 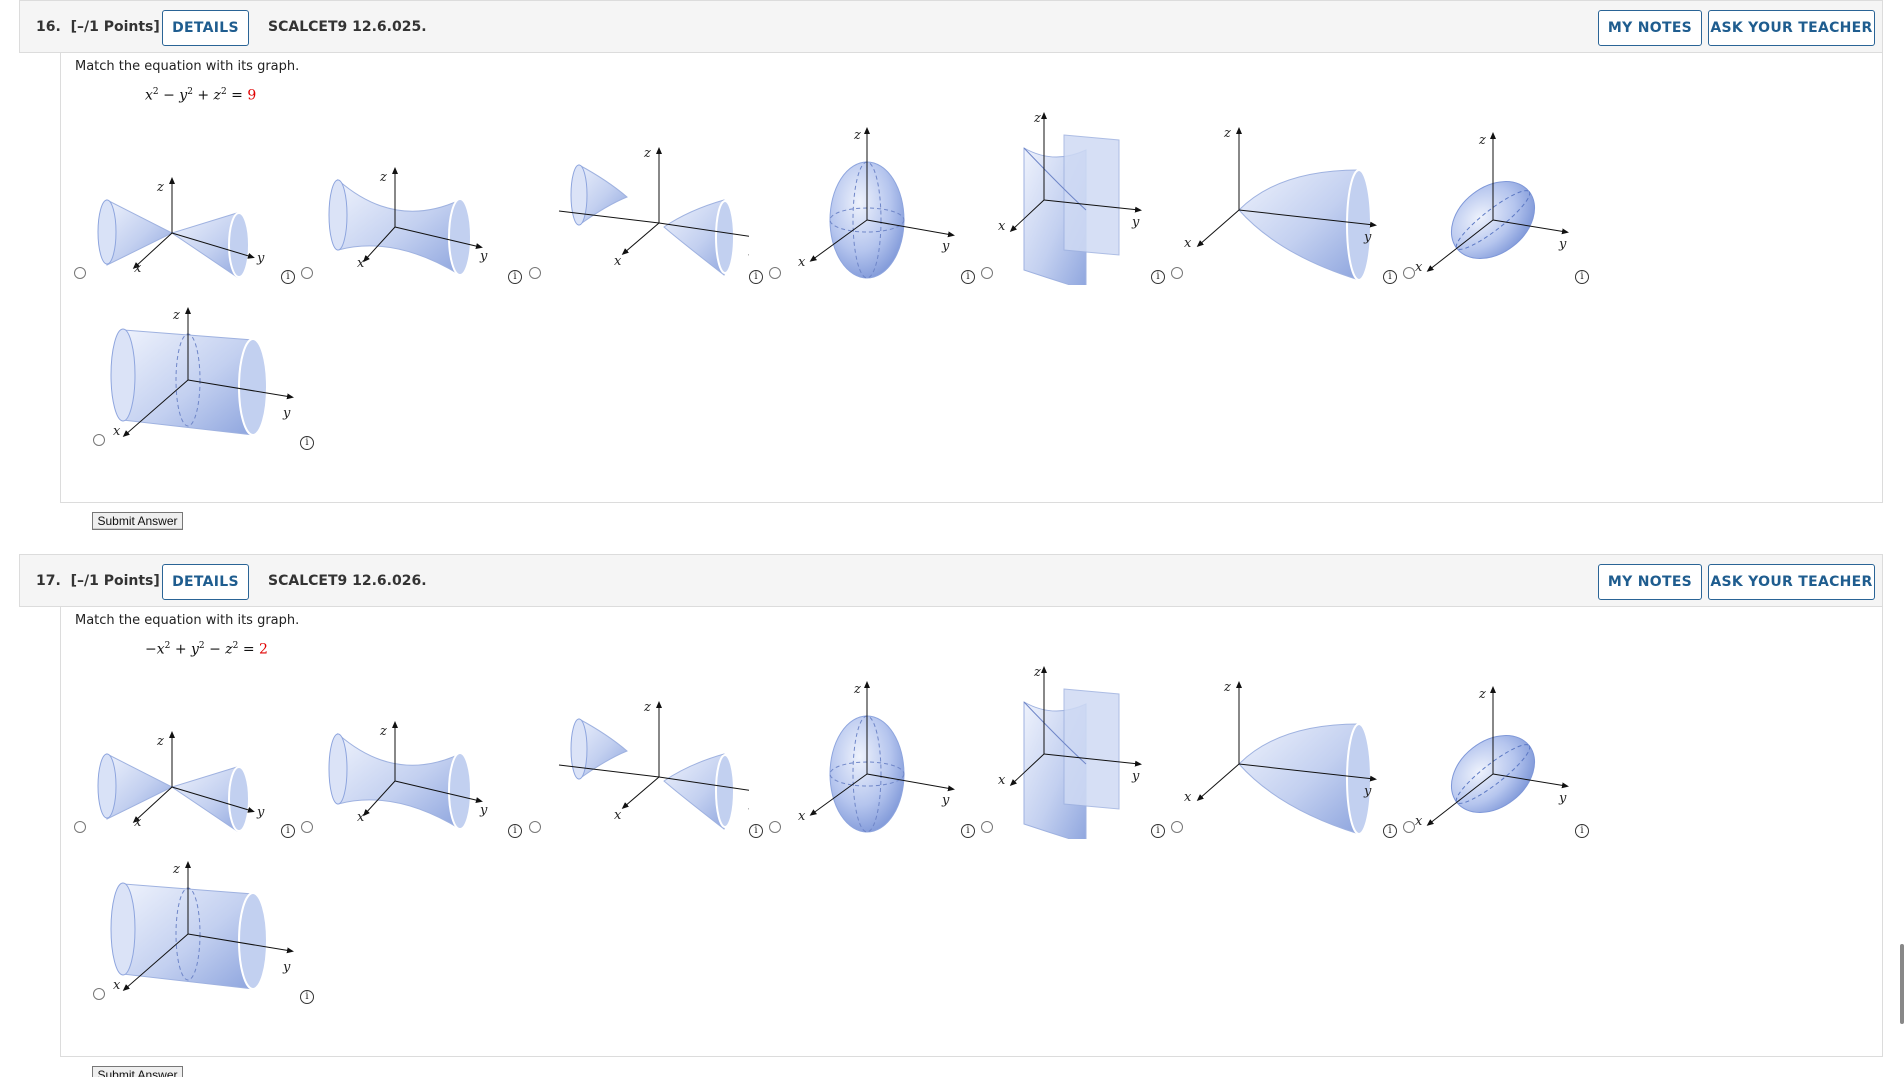 What do you see at coordinates (206, 649) in the screenshot?
I see `equation: −x2 + y2 − z2 = 2` at bounding box center [206, 649].